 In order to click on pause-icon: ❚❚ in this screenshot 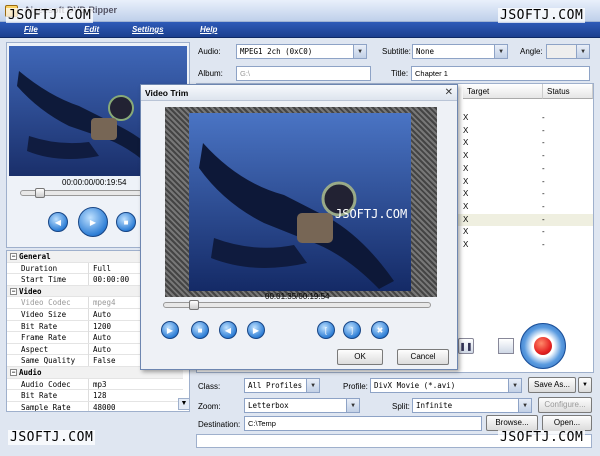, I will do `click(466, 346)`.